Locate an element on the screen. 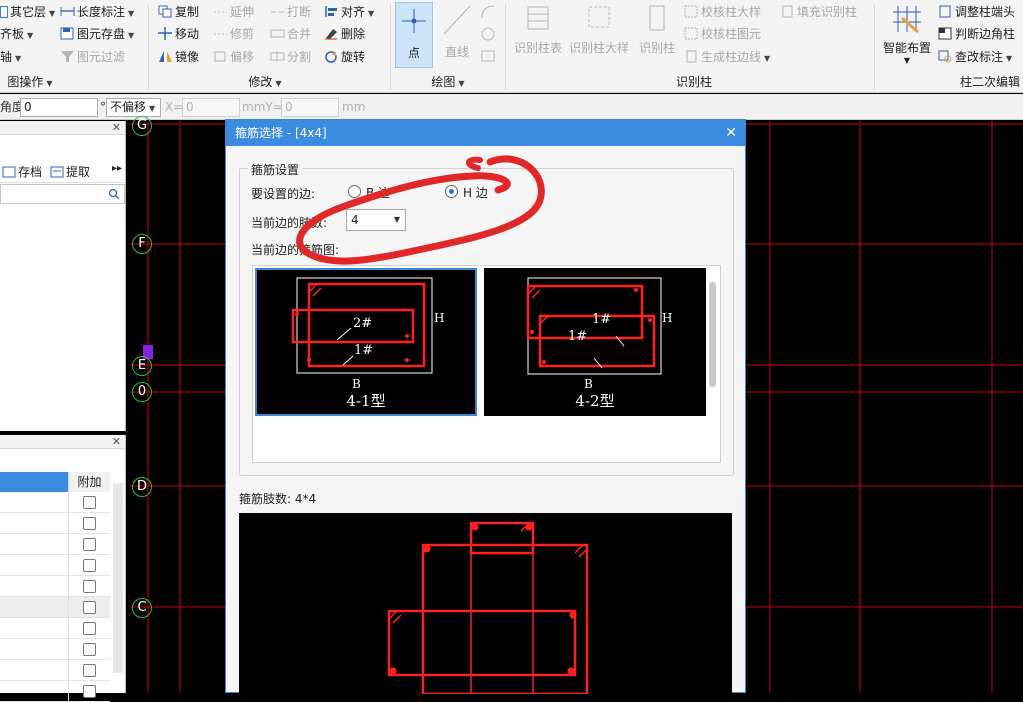 This screenshot has width=1023, height=702. group-label-identify-column: 识别柱 is located at coordinates (693, 82).